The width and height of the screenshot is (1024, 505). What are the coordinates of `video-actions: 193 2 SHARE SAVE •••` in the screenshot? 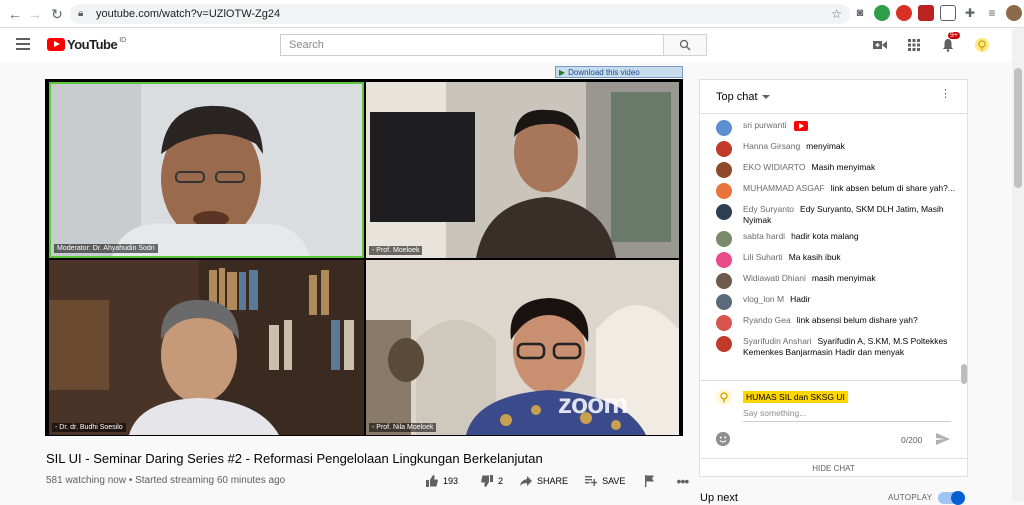 It's located at (557, 481).